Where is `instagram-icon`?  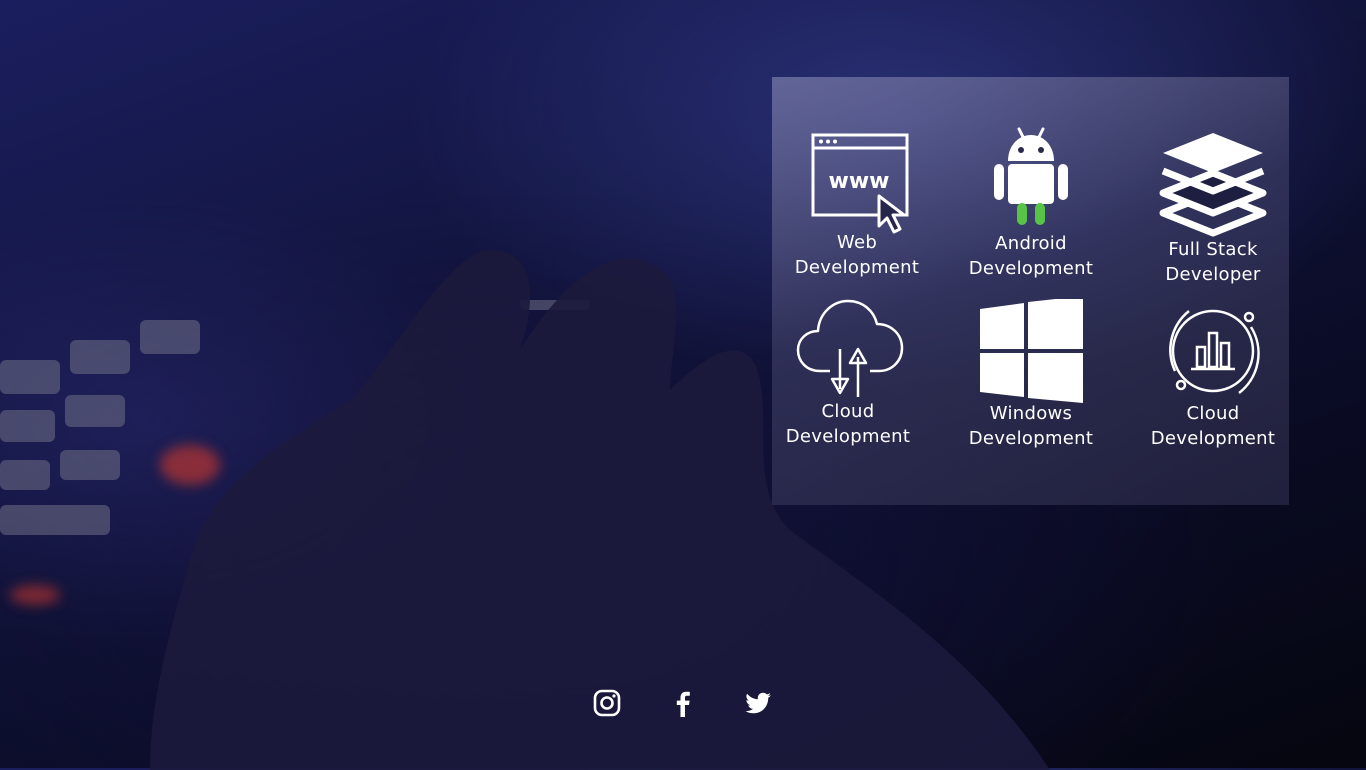 instagram-icon is located at coordinates (607, 703).